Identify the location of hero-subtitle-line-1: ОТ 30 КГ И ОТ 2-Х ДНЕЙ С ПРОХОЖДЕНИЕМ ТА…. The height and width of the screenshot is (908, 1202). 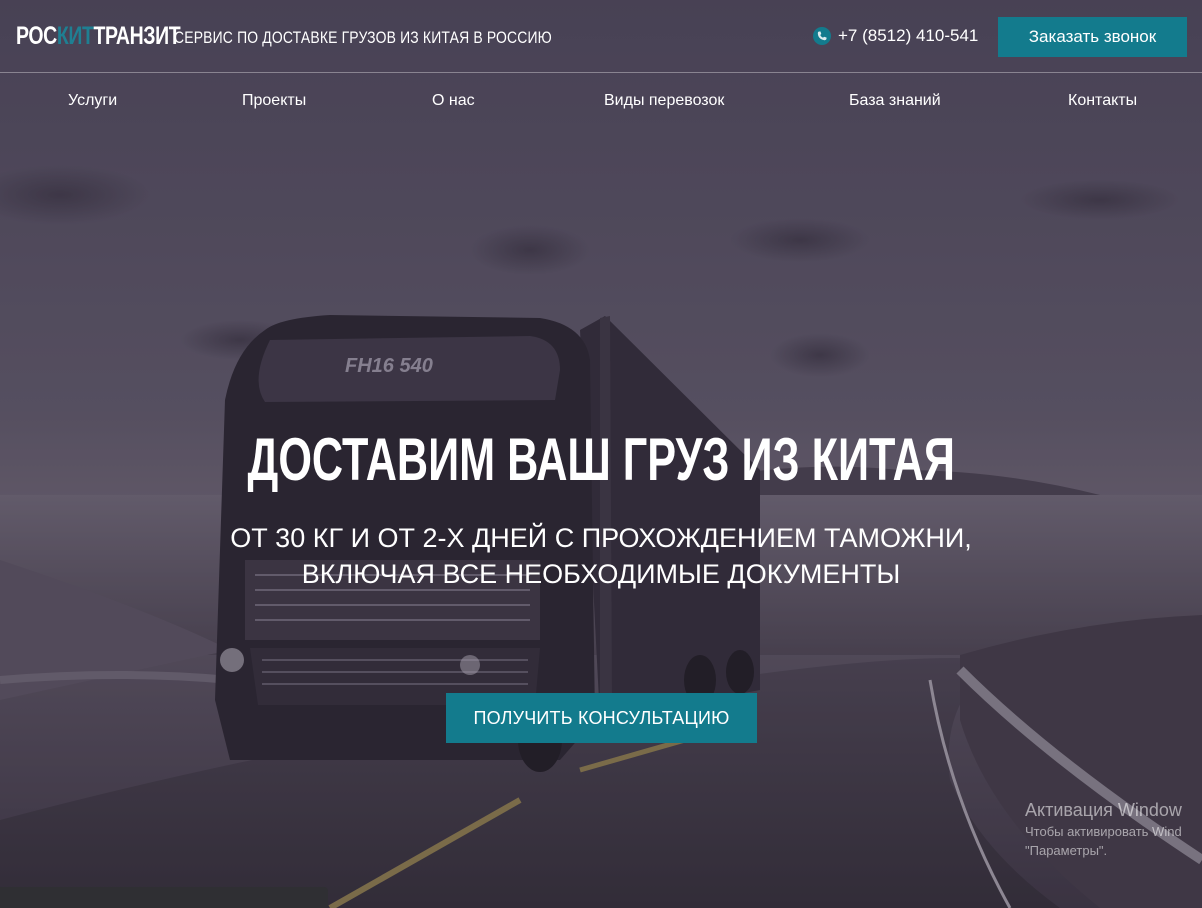
(601, 538).